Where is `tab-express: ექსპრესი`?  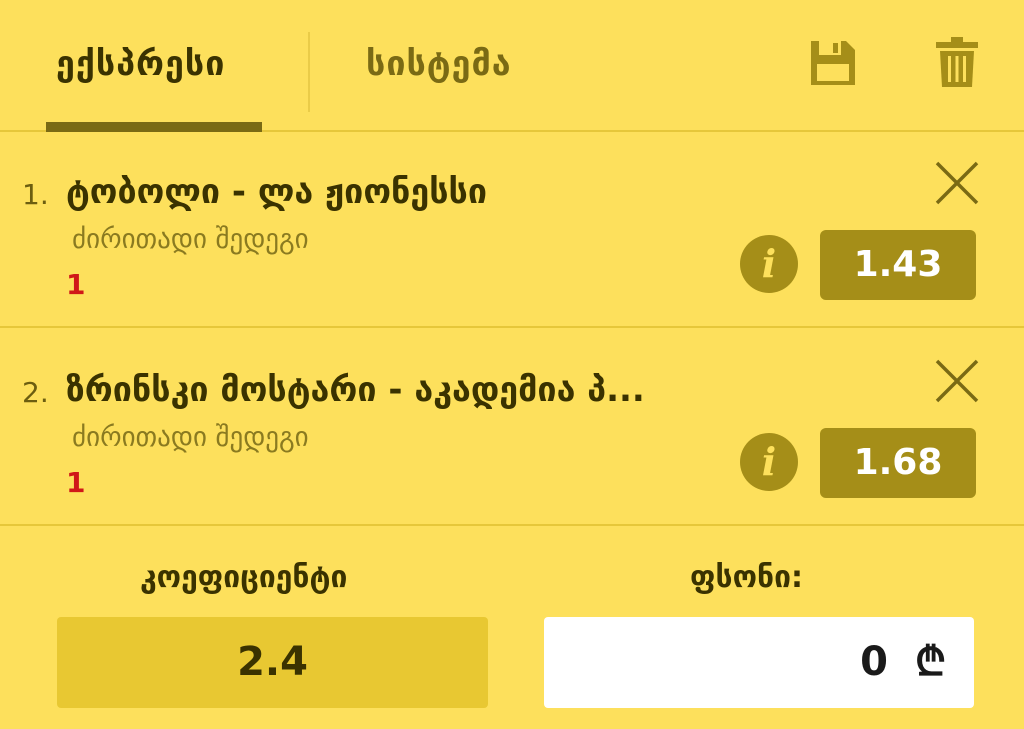
tab-express: ექსპრესი is located at coordinates (140, 64).